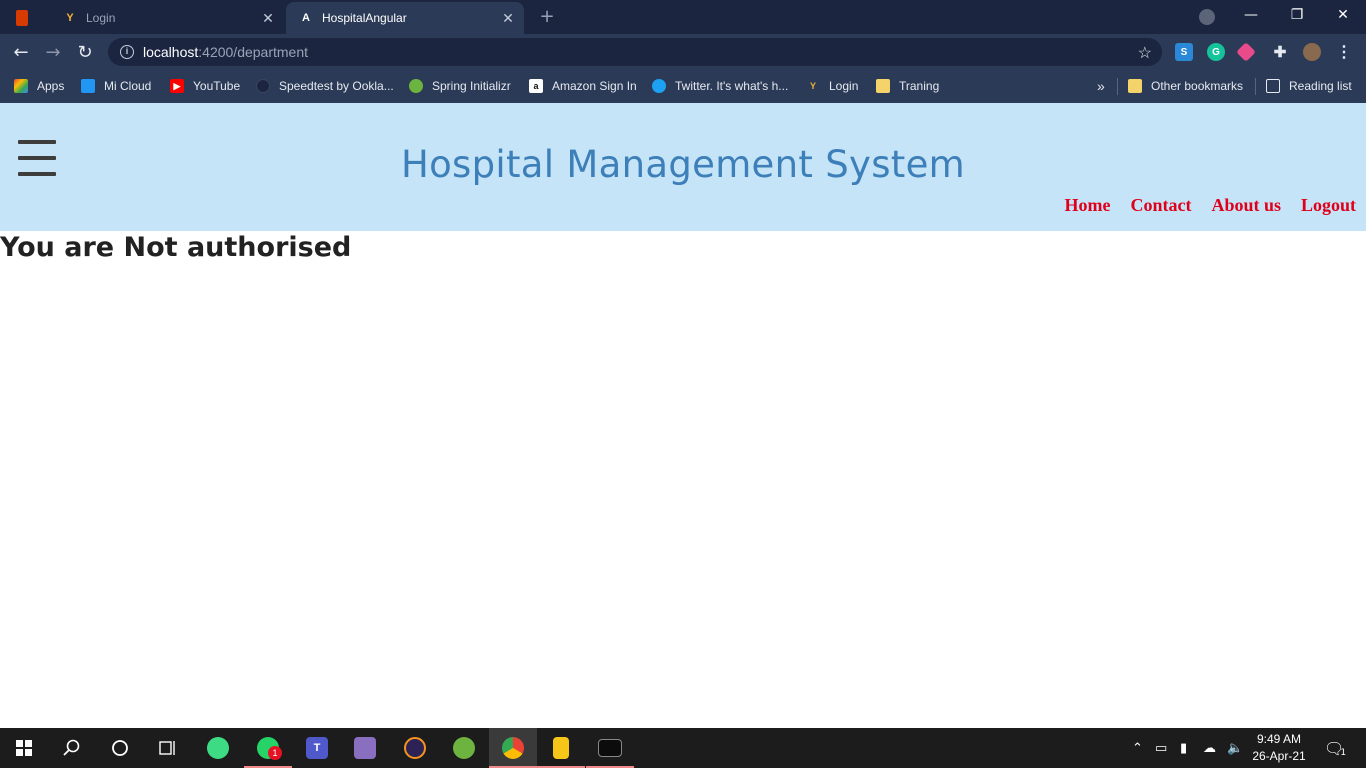  What do you see at coordinates (594, 86) in the screenshot?
I see `bookmark-label: Amazon Sign In` at bounding box center [594, 86].